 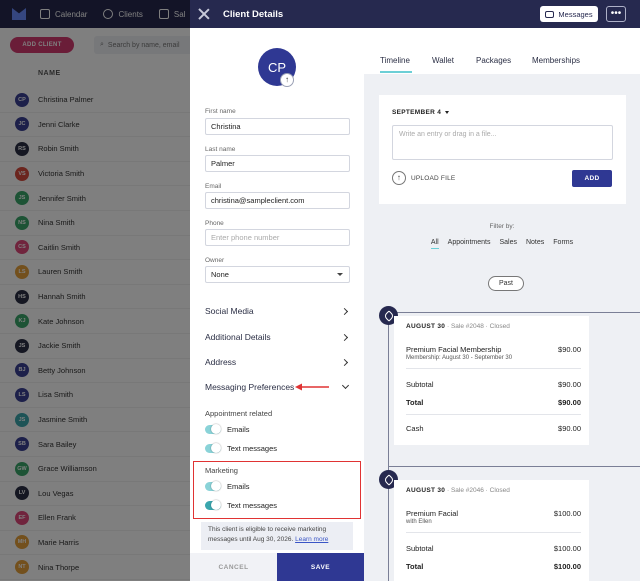 I want to click on upload-file-button: ↑ UPLOAD FILE, so click(x=423, y=178).